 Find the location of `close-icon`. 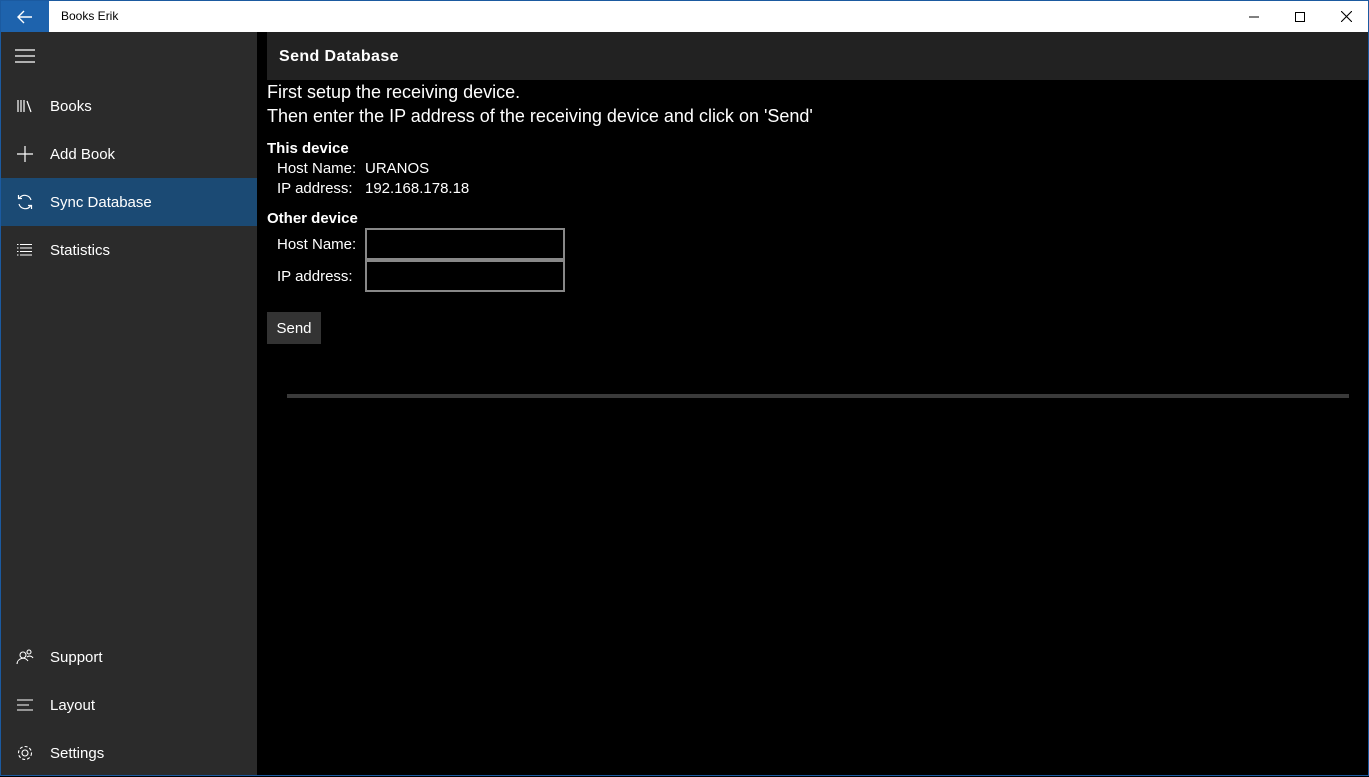

close-icon is located at coordinates (1346, 16).